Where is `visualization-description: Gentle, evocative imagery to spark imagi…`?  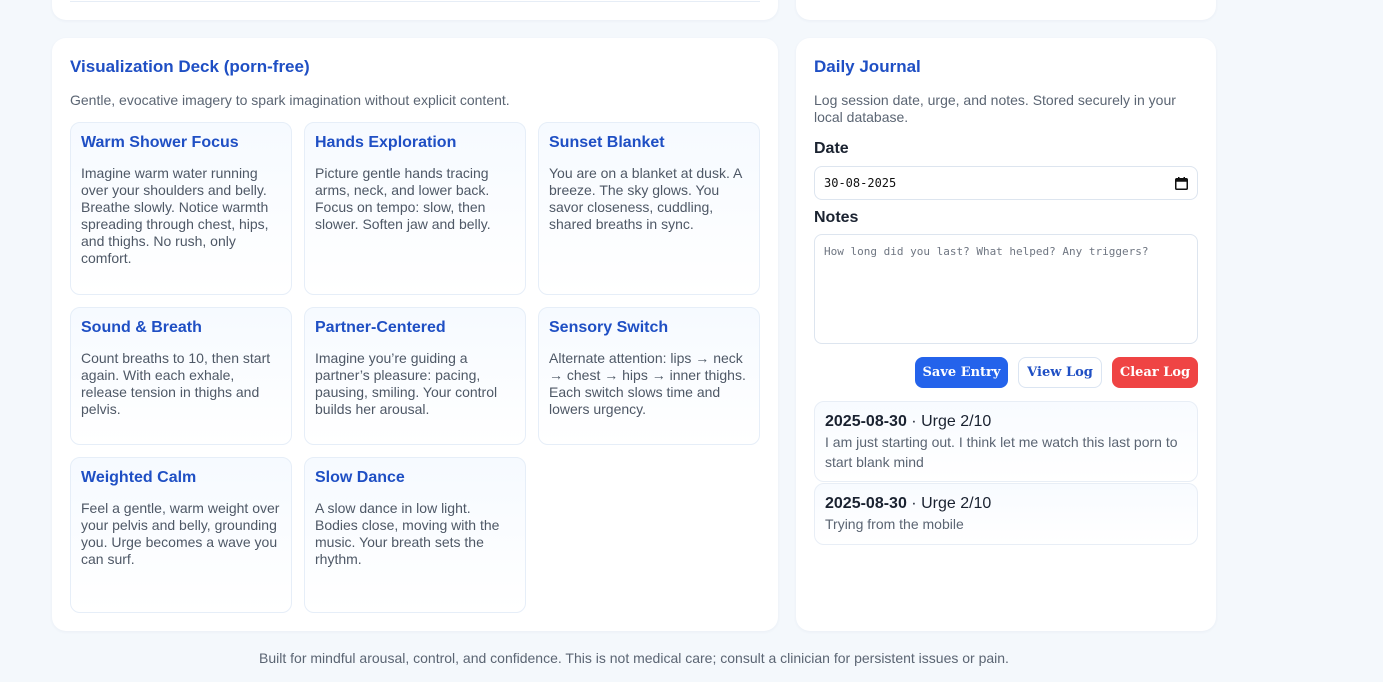
visualization-description: Gentle, evocative imagery to spark imagi… is located at coordinates (290, 100).